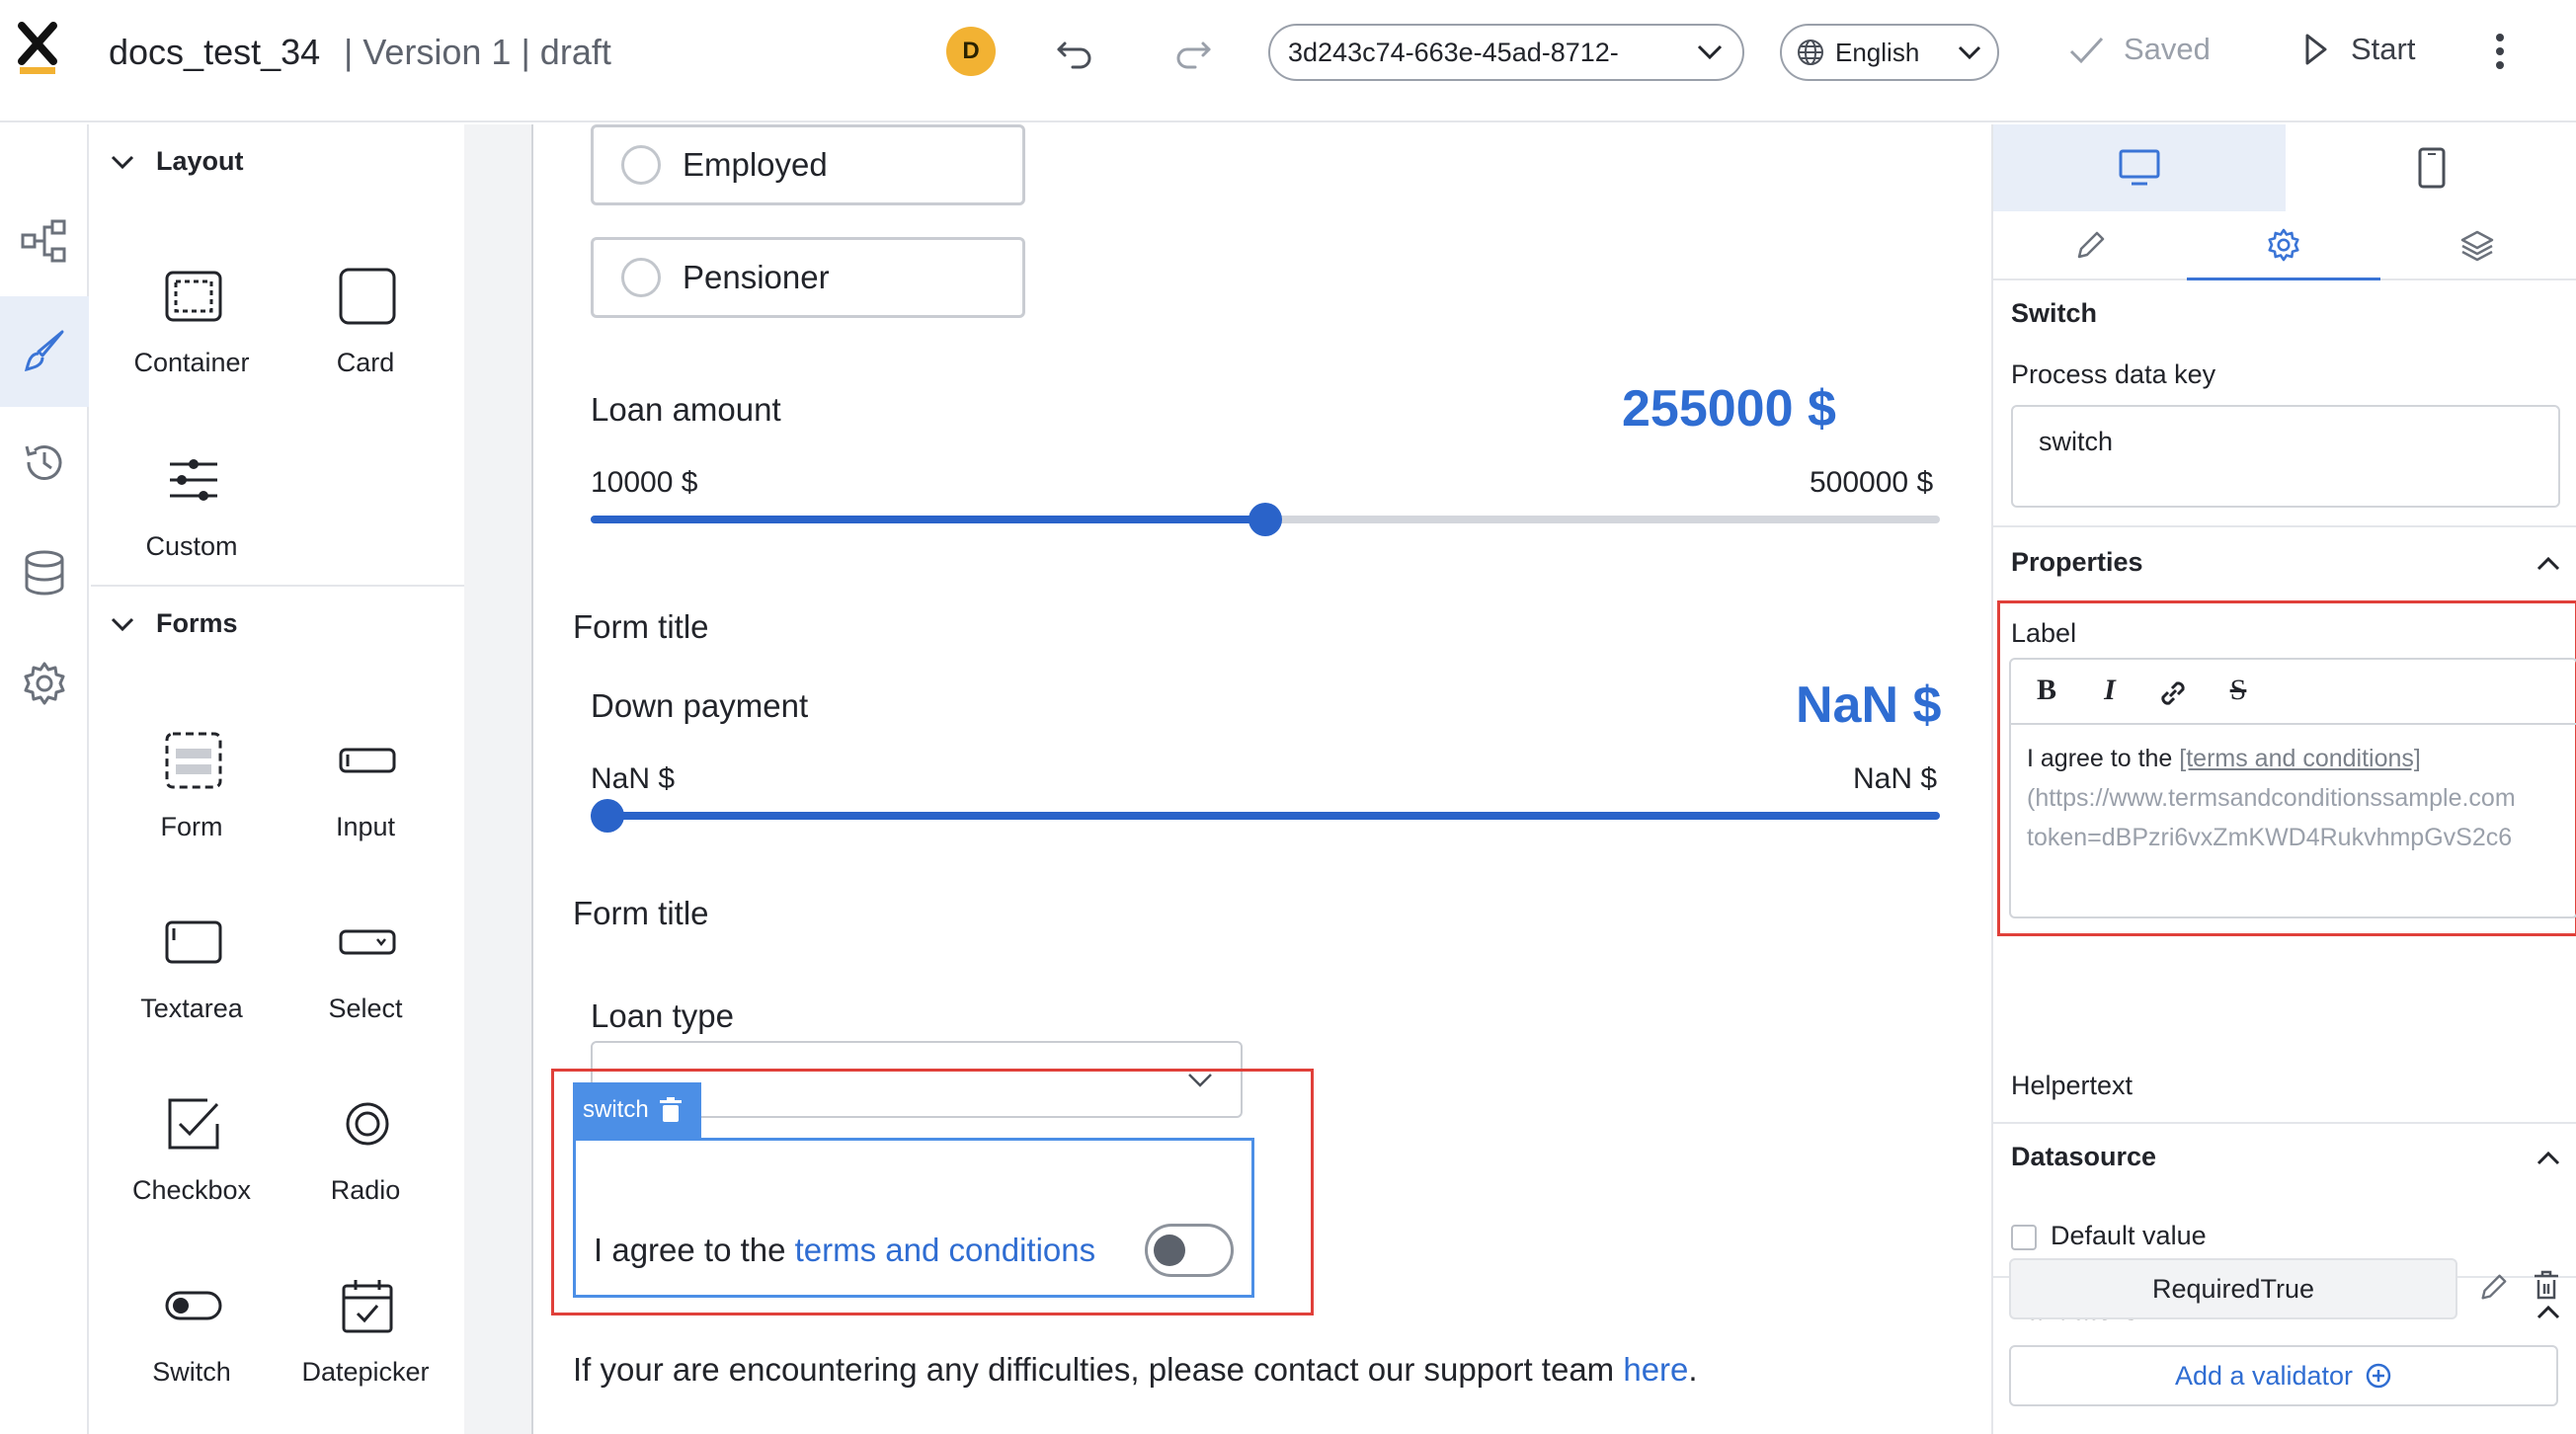 The image size is (2576, 1434). What do you see at coordinates (2083, 1157) in the screenshot?
I see `datasource-section-title: Datasource` at bounding box center [2083, 1157].